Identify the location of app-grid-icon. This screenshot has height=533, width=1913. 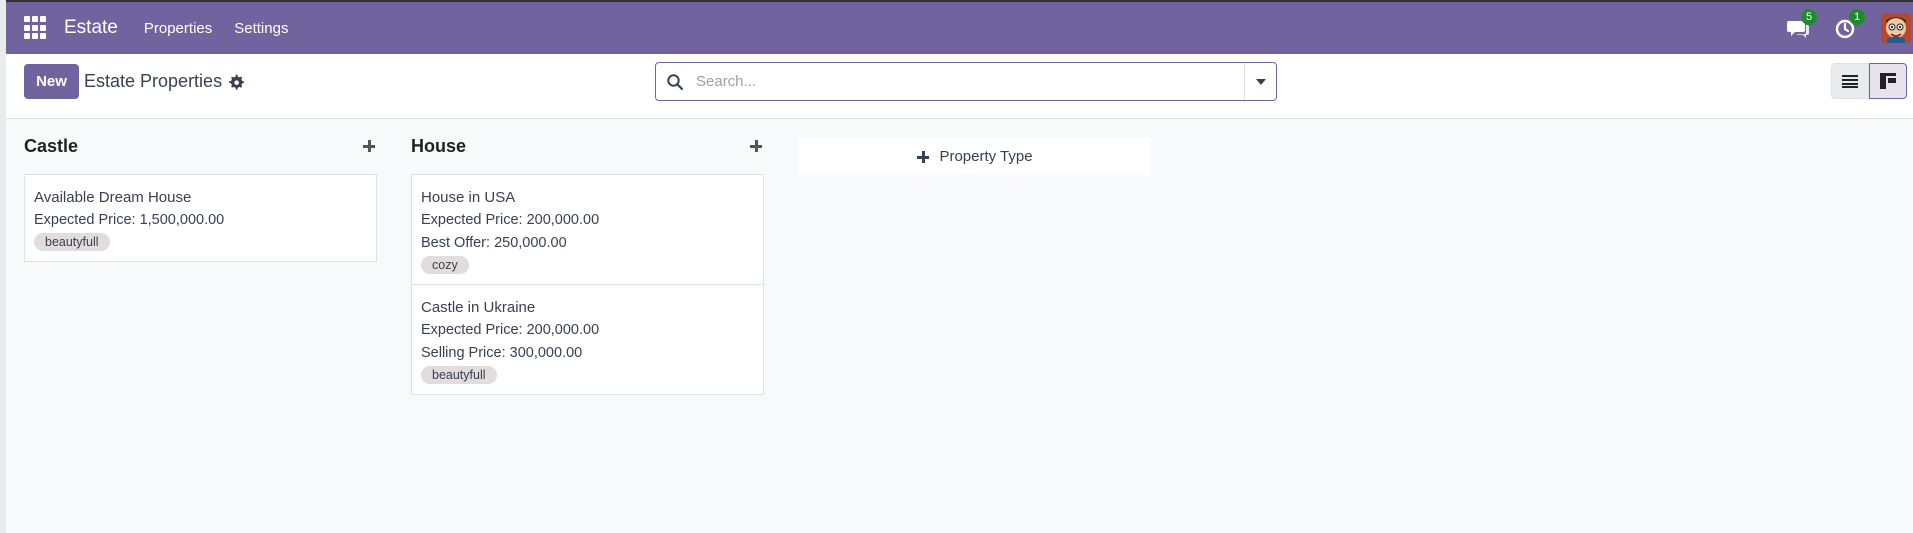
(36, 28).